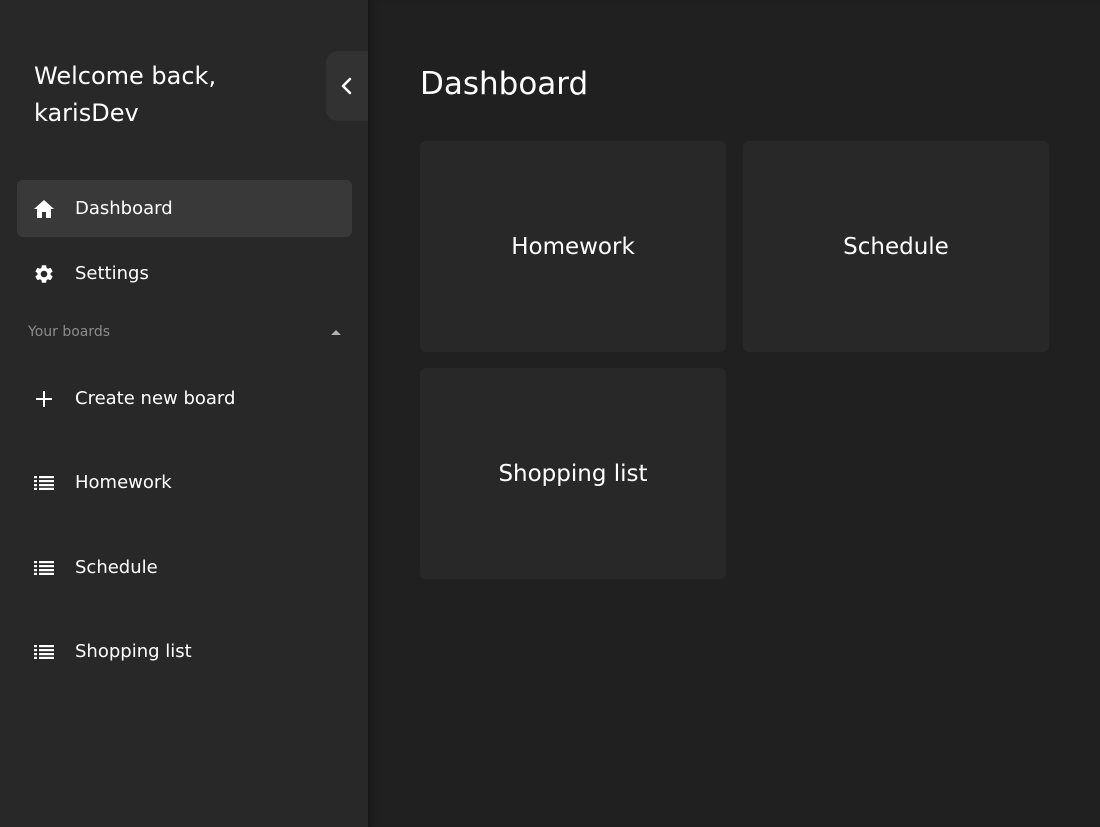 The height and width of the screenshot is (827, 1100). I want to click on collapse-sidebar-button, so click(347, 86).